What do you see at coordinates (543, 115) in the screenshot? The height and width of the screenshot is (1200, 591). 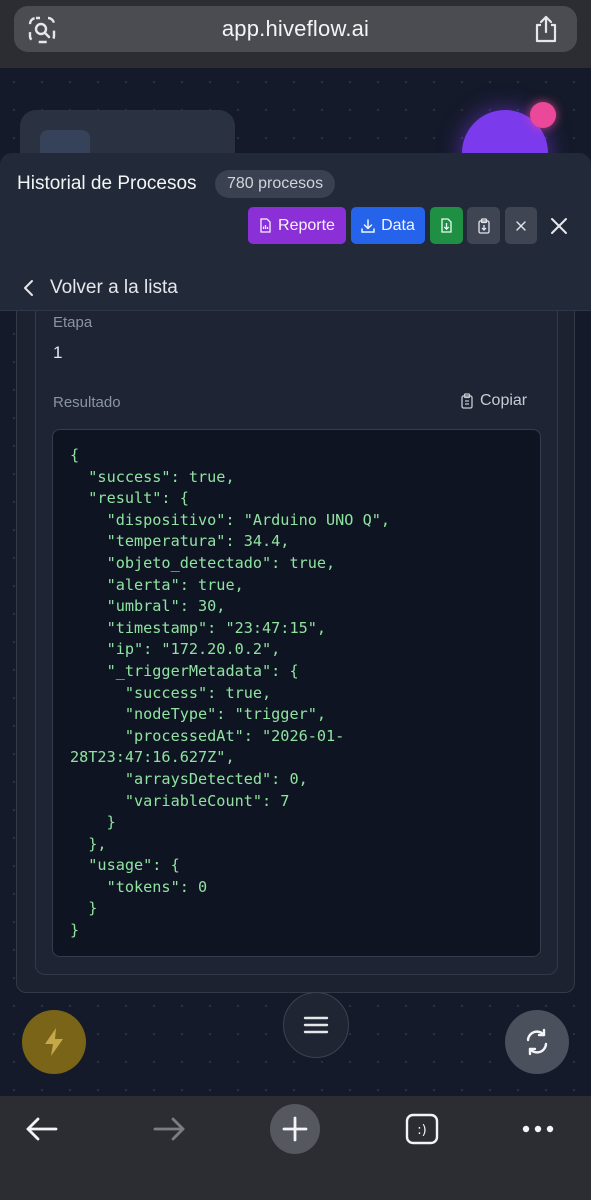 I see `notification-dot` at bounding box center [543, 115].